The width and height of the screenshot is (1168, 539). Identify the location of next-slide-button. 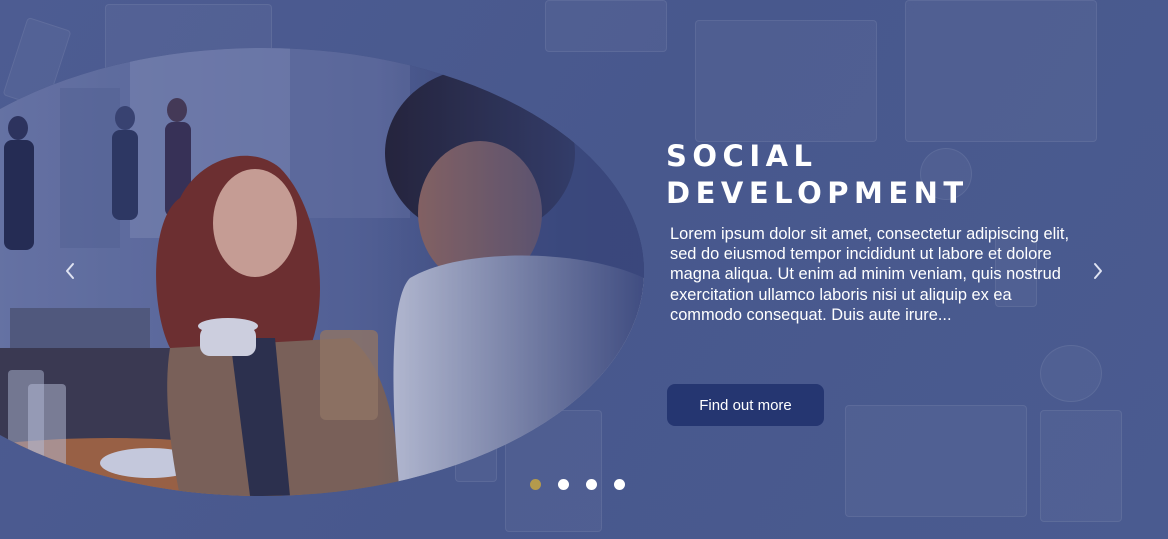
(1098, 271).